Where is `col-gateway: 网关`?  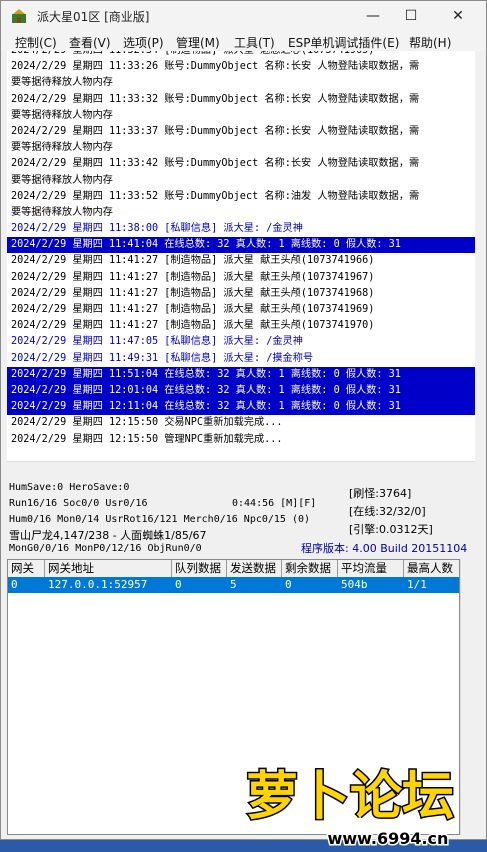 col-gateway: 网关 is located at coordinates (26, 568).